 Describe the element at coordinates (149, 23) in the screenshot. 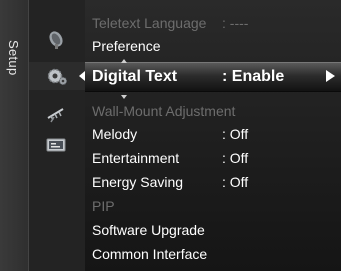

I see `menu-item-label: Teletext Language` at that location.